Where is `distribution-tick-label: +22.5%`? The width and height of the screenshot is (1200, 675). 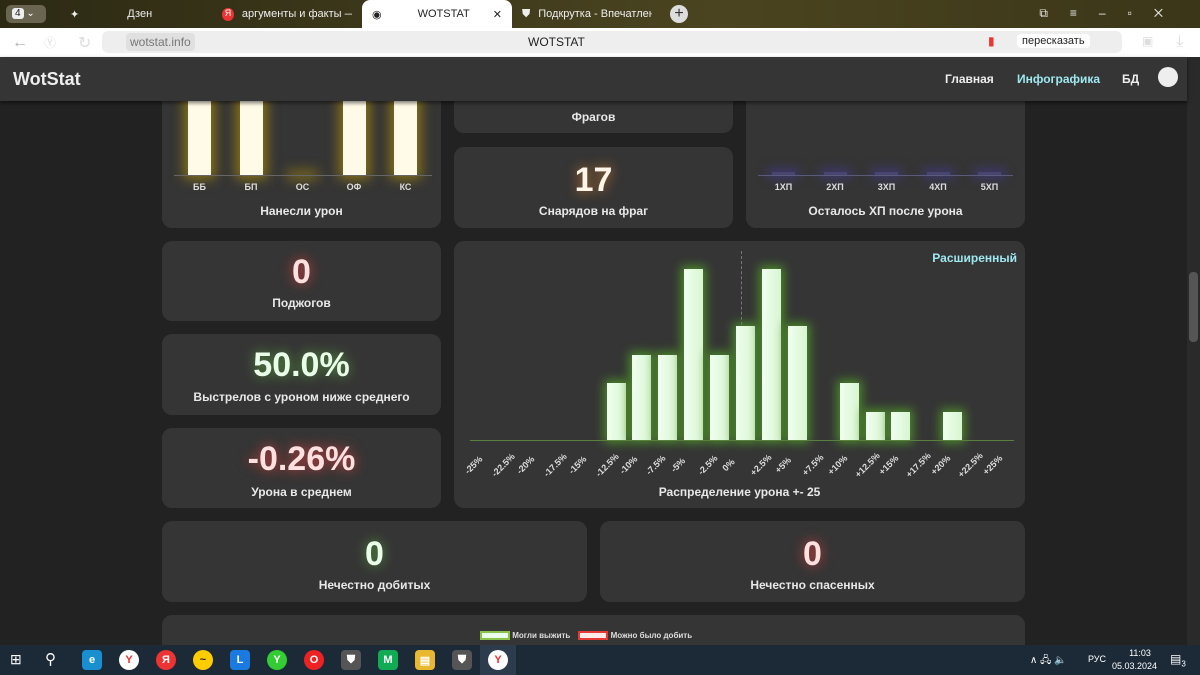 distribution-tick-label: +22.5% is located at coordinates (970, 465).